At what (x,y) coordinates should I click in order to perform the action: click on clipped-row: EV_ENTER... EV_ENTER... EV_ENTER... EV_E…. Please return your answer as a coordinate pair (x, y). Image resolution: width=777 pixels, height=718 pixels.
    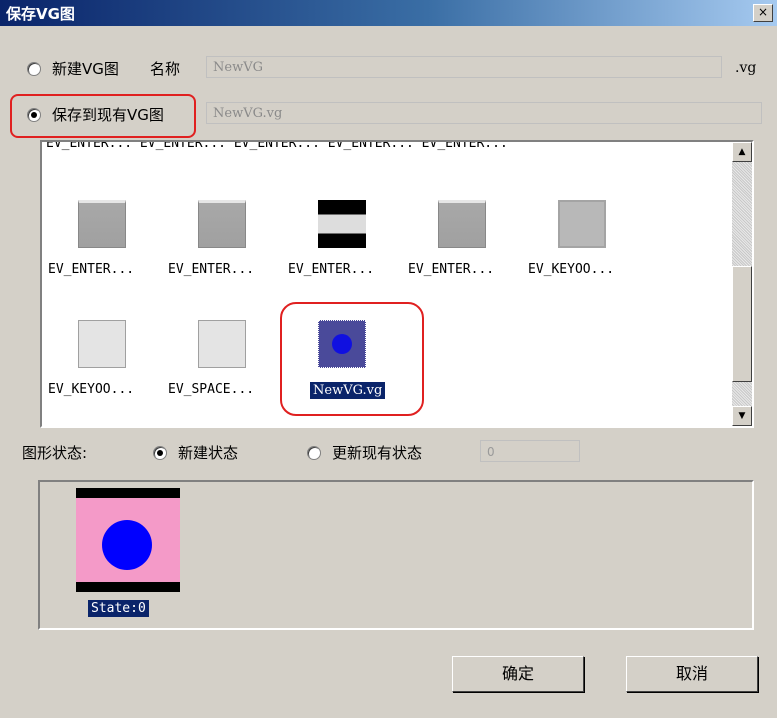
    Looking at the image, I should click on (277, 145).